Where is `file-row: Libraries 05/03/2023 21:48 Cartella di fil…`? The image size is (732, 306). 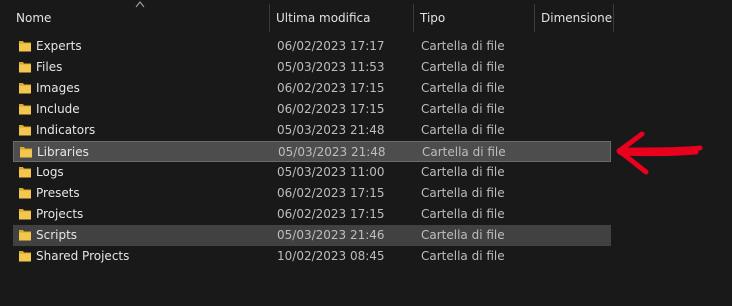
file-row: Libraries 05/03/2023 21:48 Cartella di fil… is located at coordinates (312, 151).